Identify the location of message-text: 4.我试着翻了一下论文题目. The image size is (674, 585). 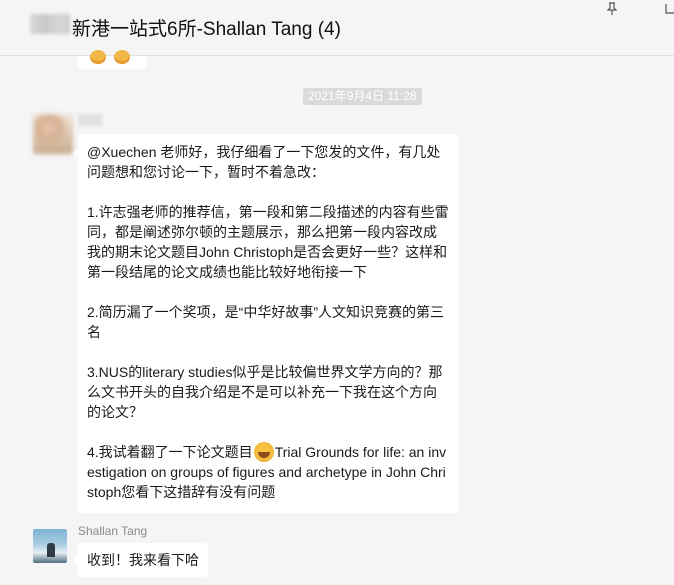
(170, 452).